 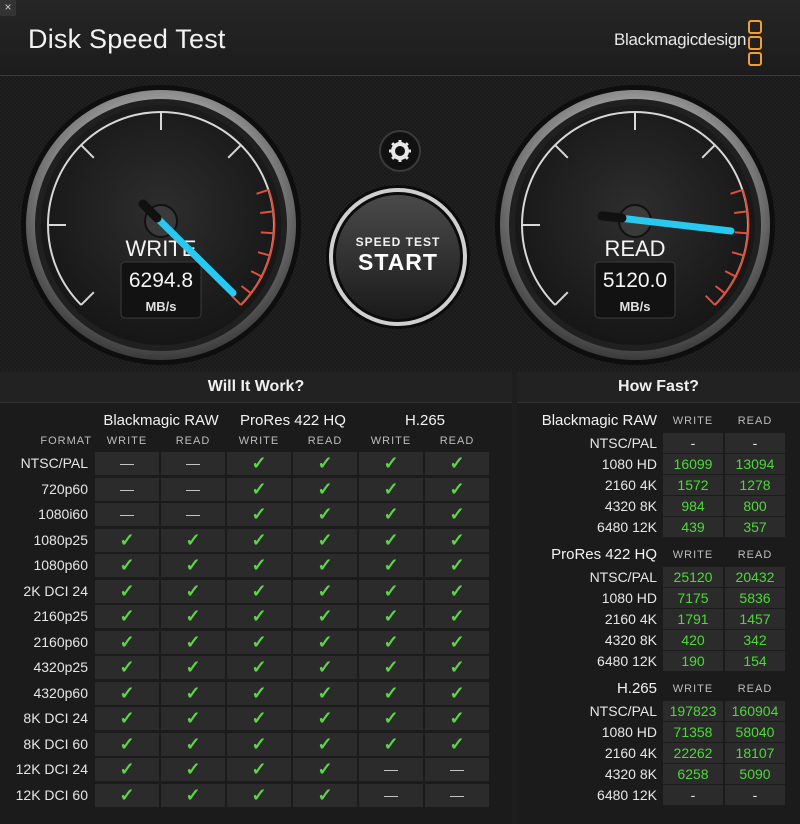 What do you see at coordinates (60, 692) in the screenshot?
I see `wiw-row-format: 4320p60` at bounding box center [60, 692].